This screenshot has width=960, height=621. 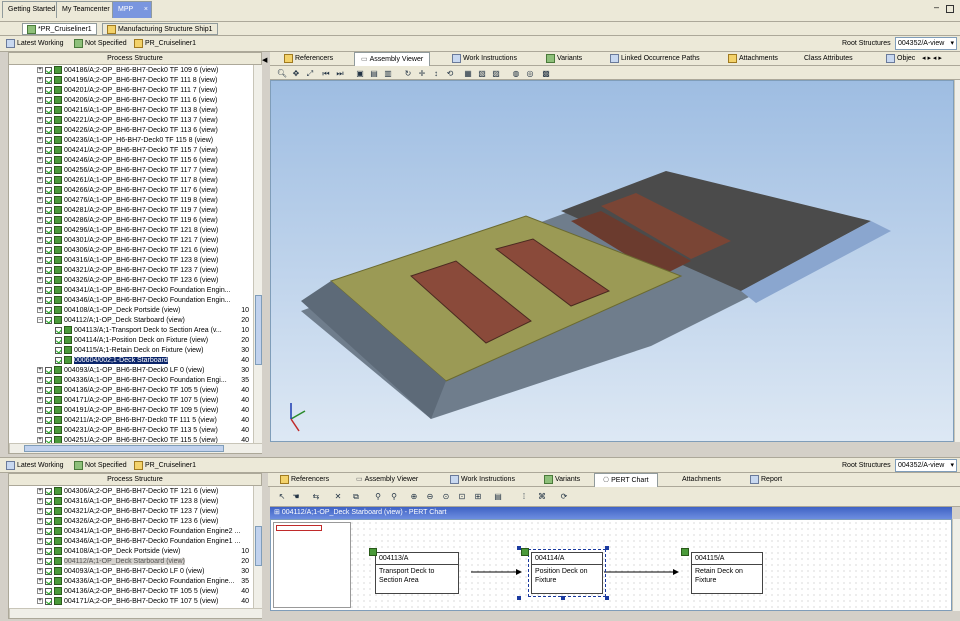 What do you see at coordinates (932, 59) in the screenshot?
I see `tab-scroll-arrows: ◂ ▸ ◂ ▸` at bounding box center [932, 59].